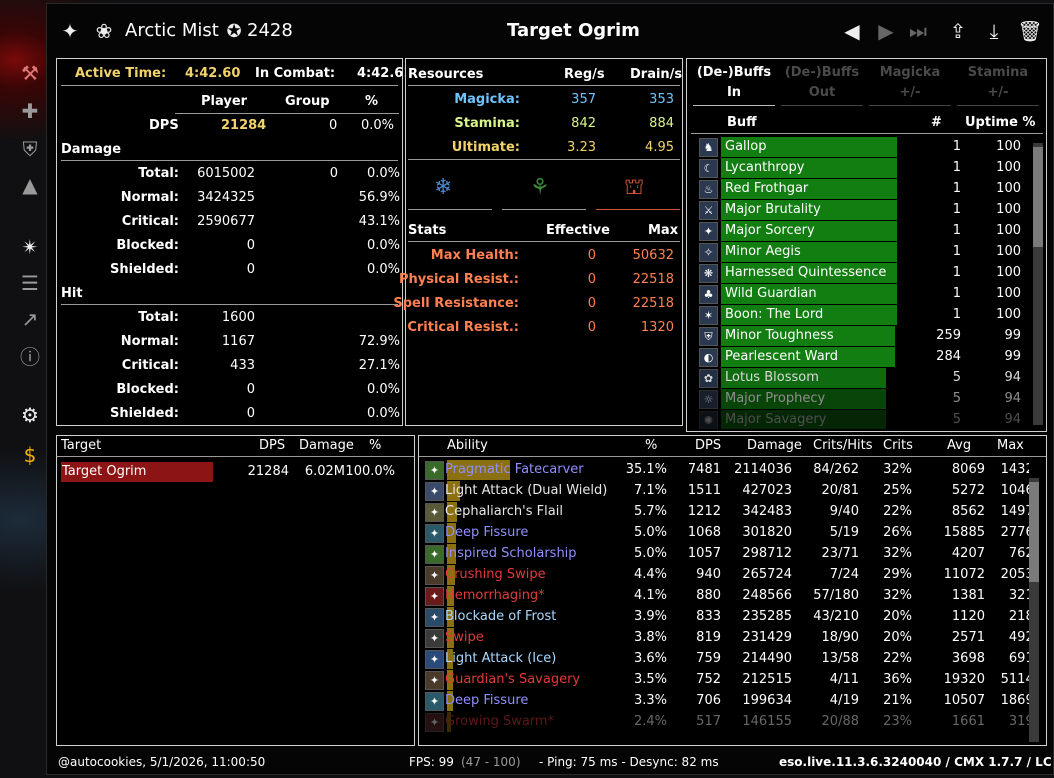 This screenshot has height=778, width=1054. Describe the element at coordinates (1018, 595) in the screenshot. I see `ability-max: 3215` at that location.